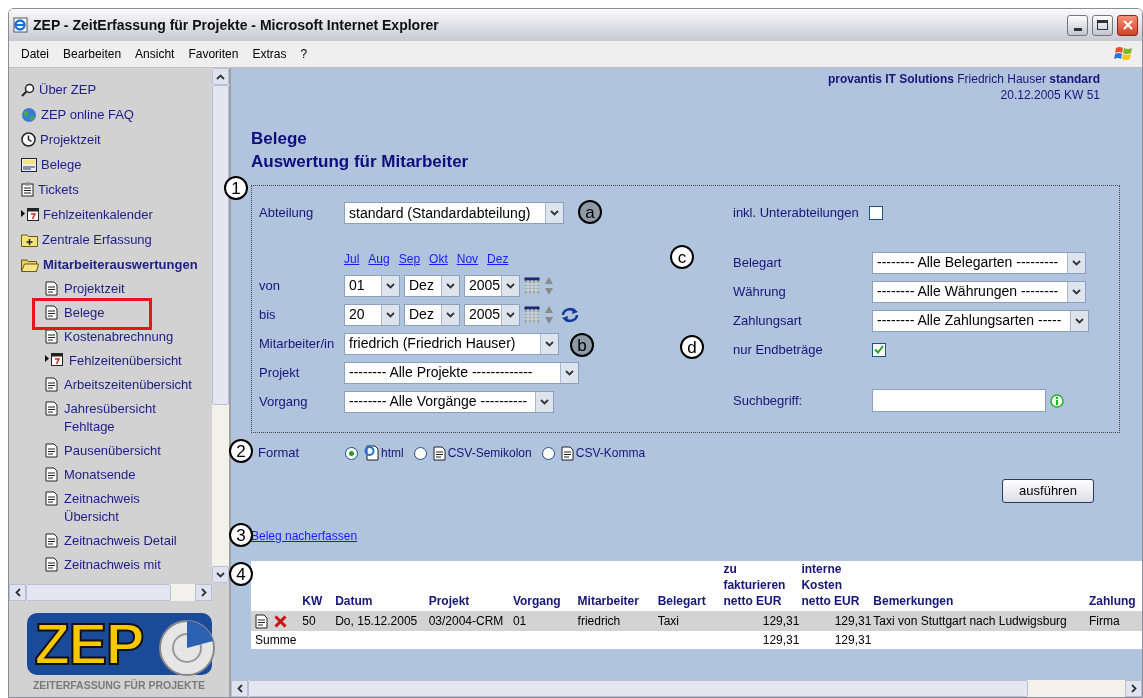  Describe the element at coordinates (438, 259) in the screenshot. I see `month-link: Okt` at that location.